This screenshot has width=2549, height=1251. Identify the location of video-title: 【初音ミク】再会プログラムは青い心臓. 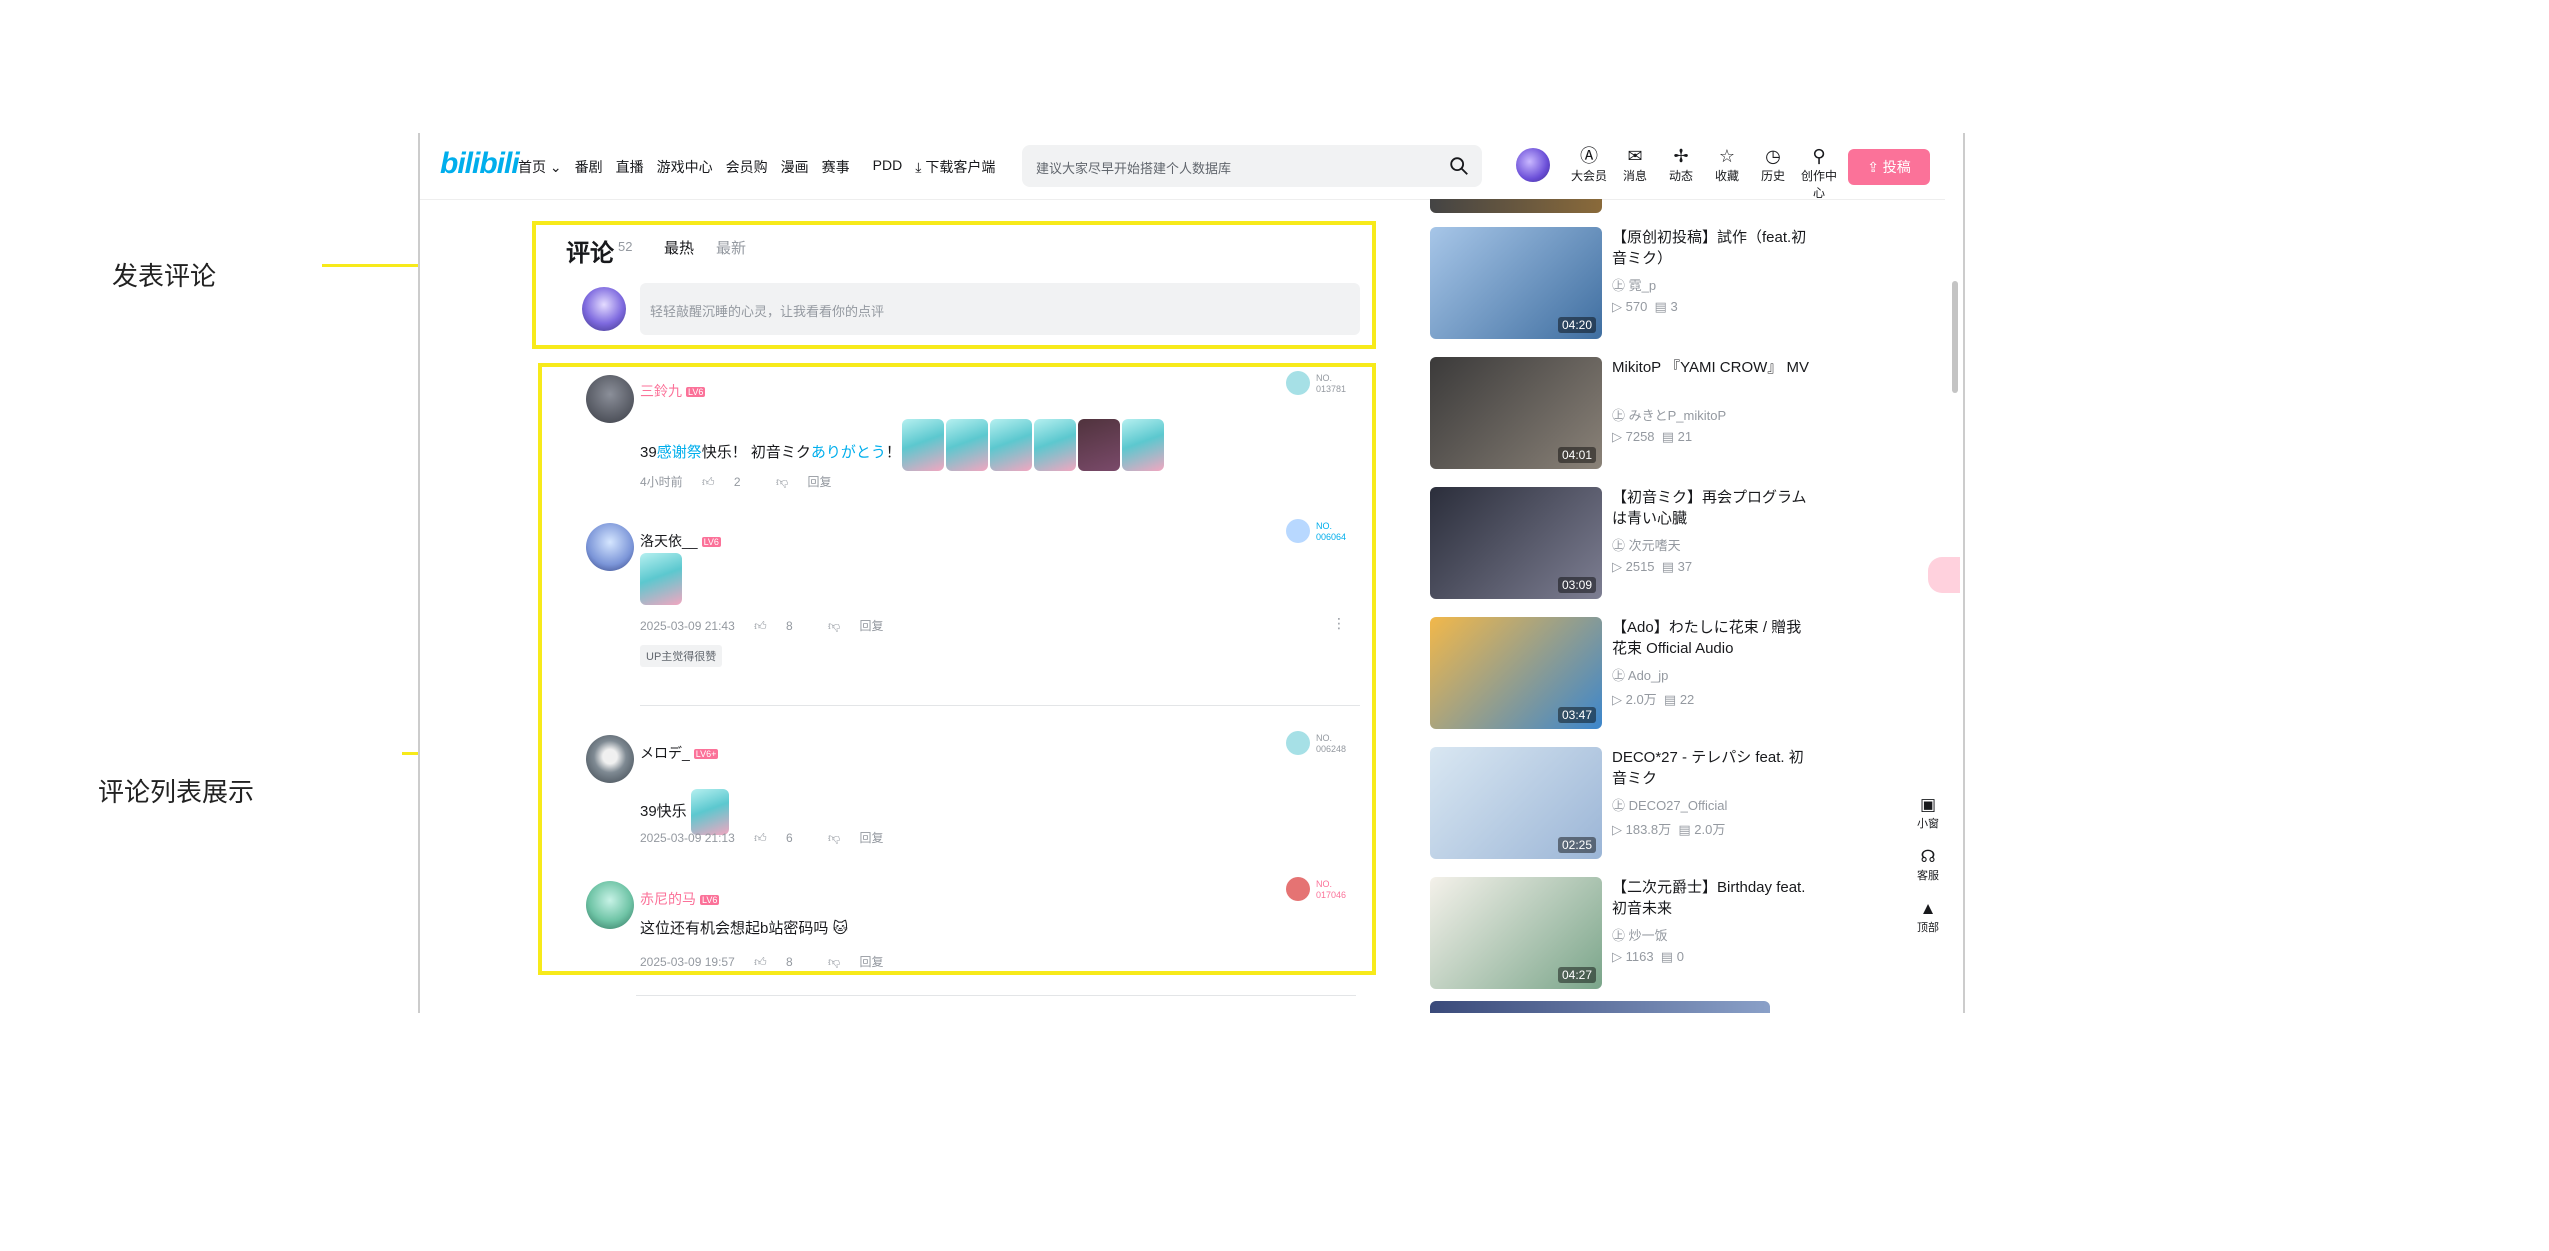
(1712, 508).